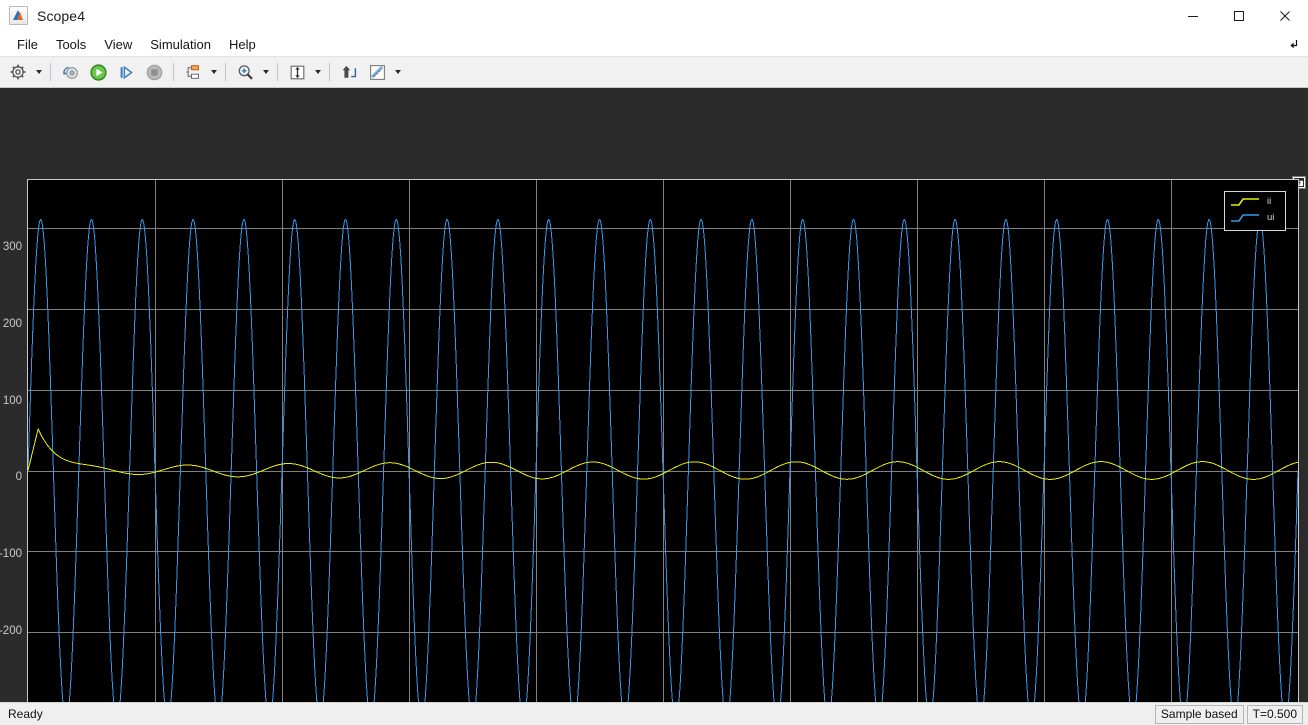  I want to click on legend-label: ui, so click(1271, 217).